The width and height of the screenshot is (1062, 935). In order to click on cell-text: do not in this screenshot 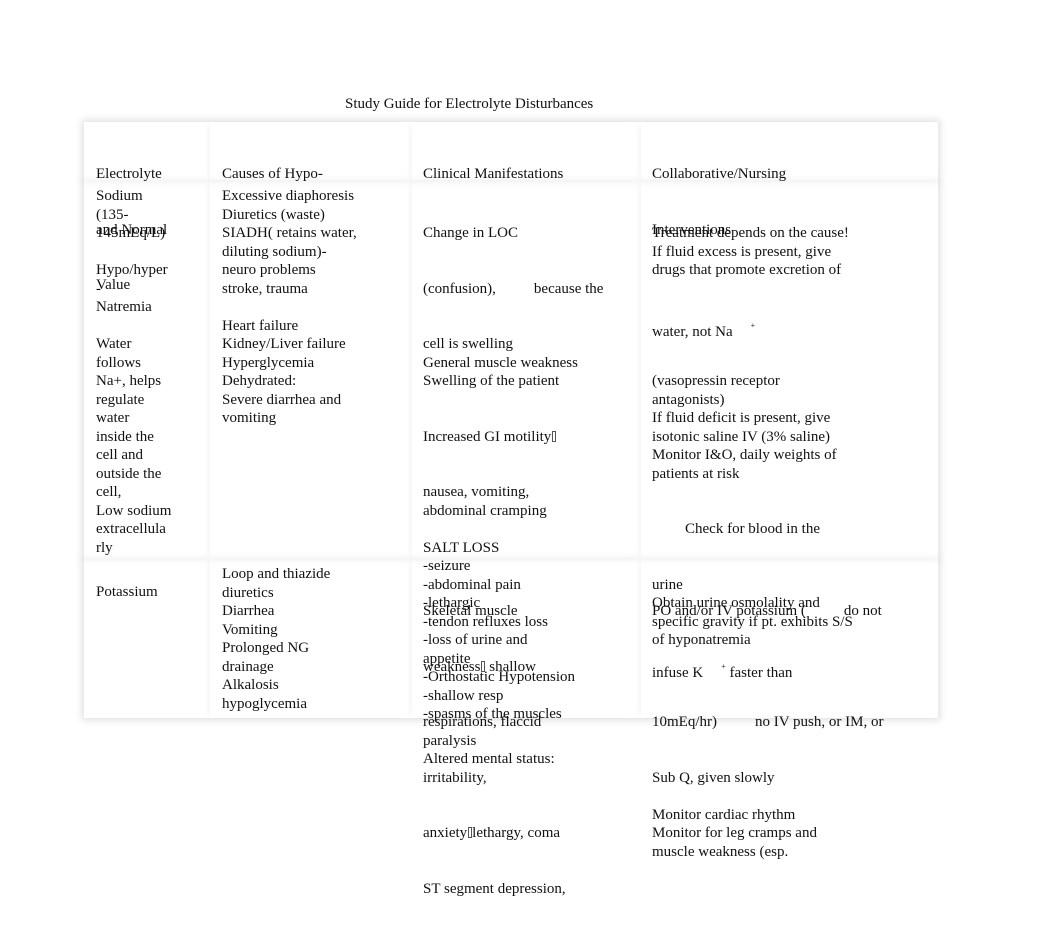, I will do `click(862, 611)`.